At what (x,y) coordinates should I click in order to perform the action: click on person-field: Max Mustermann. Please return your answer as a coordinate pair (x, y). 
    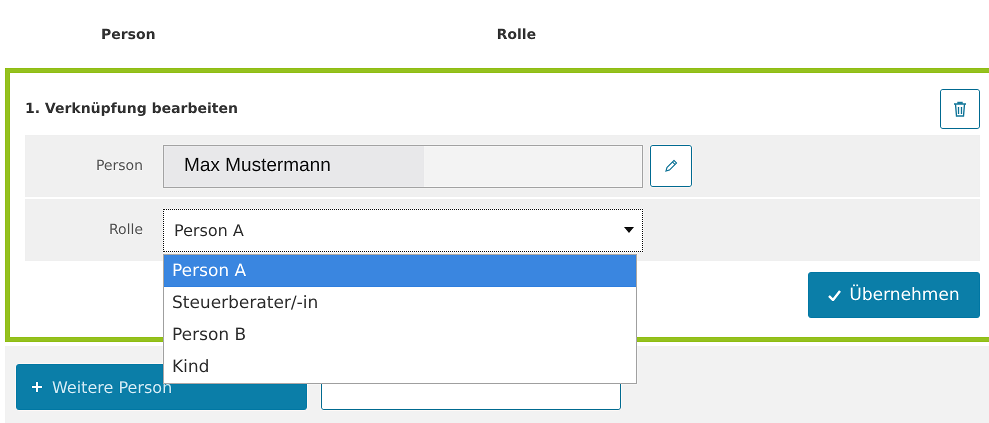
    Looking at the image, I should click on (403, 166).